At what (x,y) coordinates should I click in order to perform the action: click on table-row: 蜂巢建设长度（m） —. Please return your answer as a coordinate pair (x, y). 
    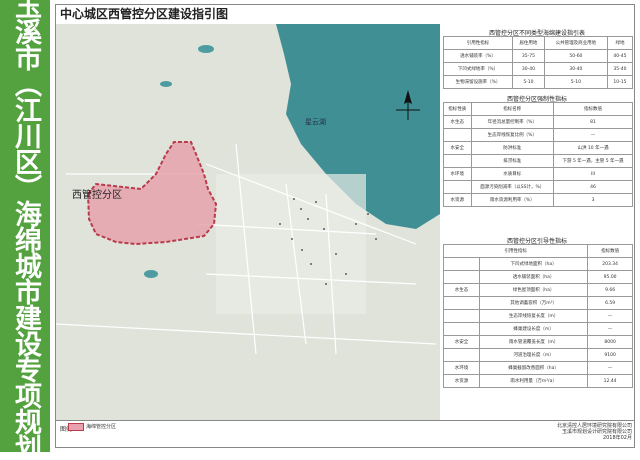
    Looking at the image, I should click on (538, 329).